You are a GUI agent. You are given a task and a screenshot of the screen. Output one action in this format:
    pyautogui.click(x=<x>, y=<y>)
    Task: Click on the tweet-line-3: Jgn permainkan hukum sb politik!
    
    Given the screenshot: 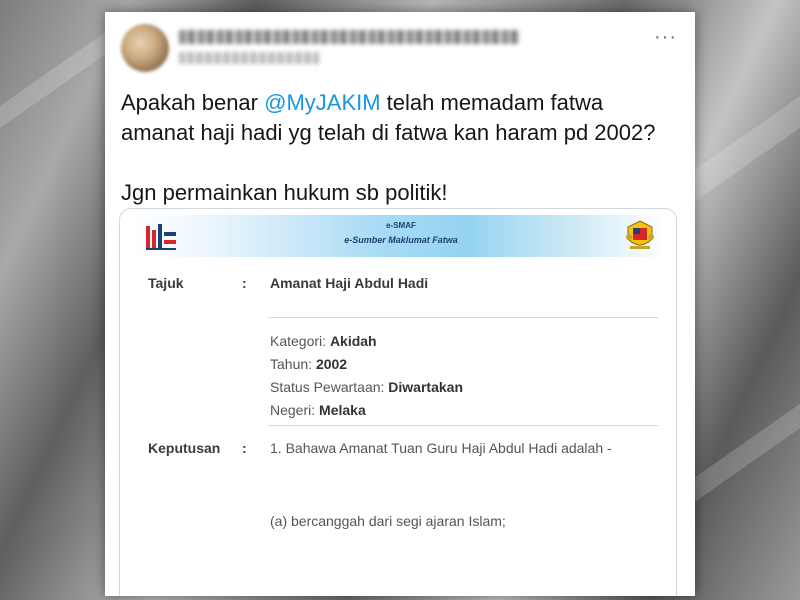 What is the action you would take?
    pyautogui.click(x=284, y=192)
    